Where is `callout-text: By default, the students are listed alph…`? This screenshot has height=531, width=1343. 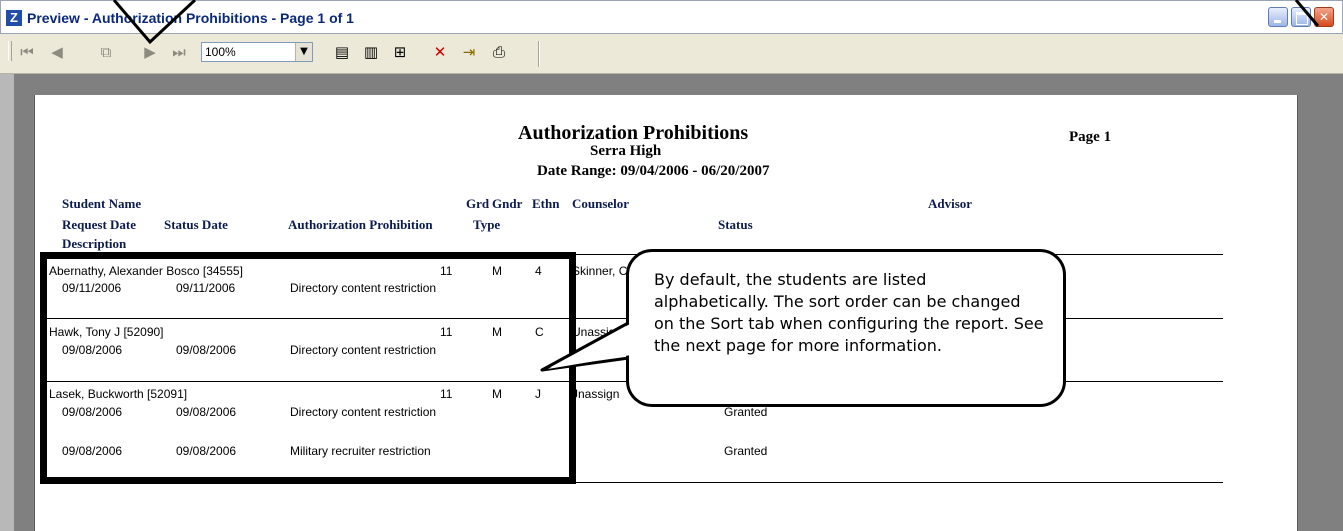 callout-text: By default, the students are listed alph… is located at coordinates (849, 312).